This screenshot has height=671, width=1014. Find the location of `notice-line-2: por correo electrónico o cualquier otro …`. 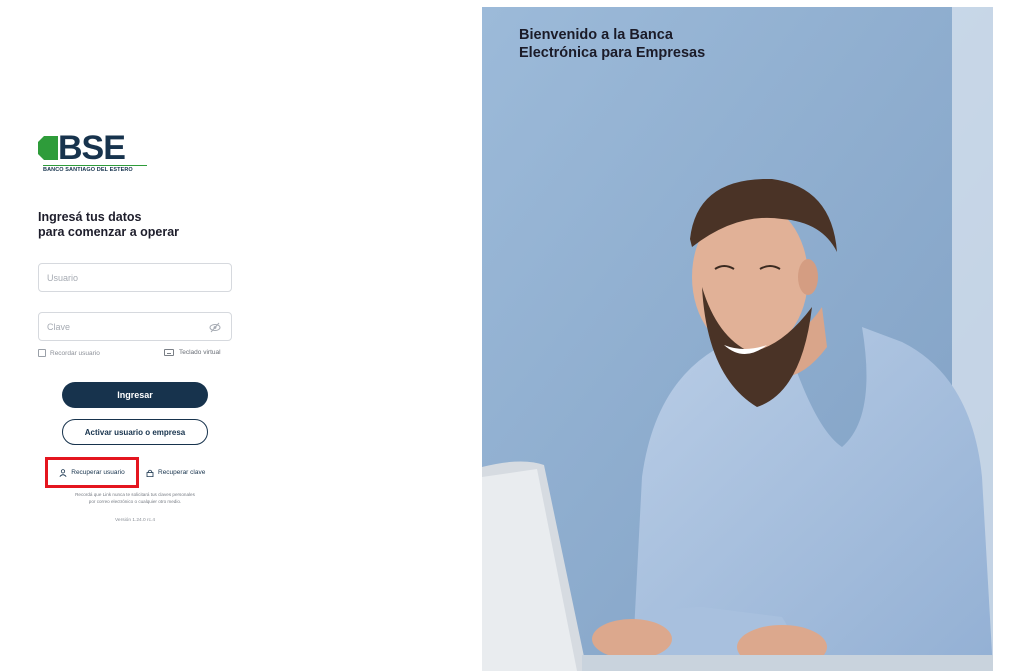

notice-line-2: por correo electrónico o cualquier otro … is located at coordinates (135, 501).